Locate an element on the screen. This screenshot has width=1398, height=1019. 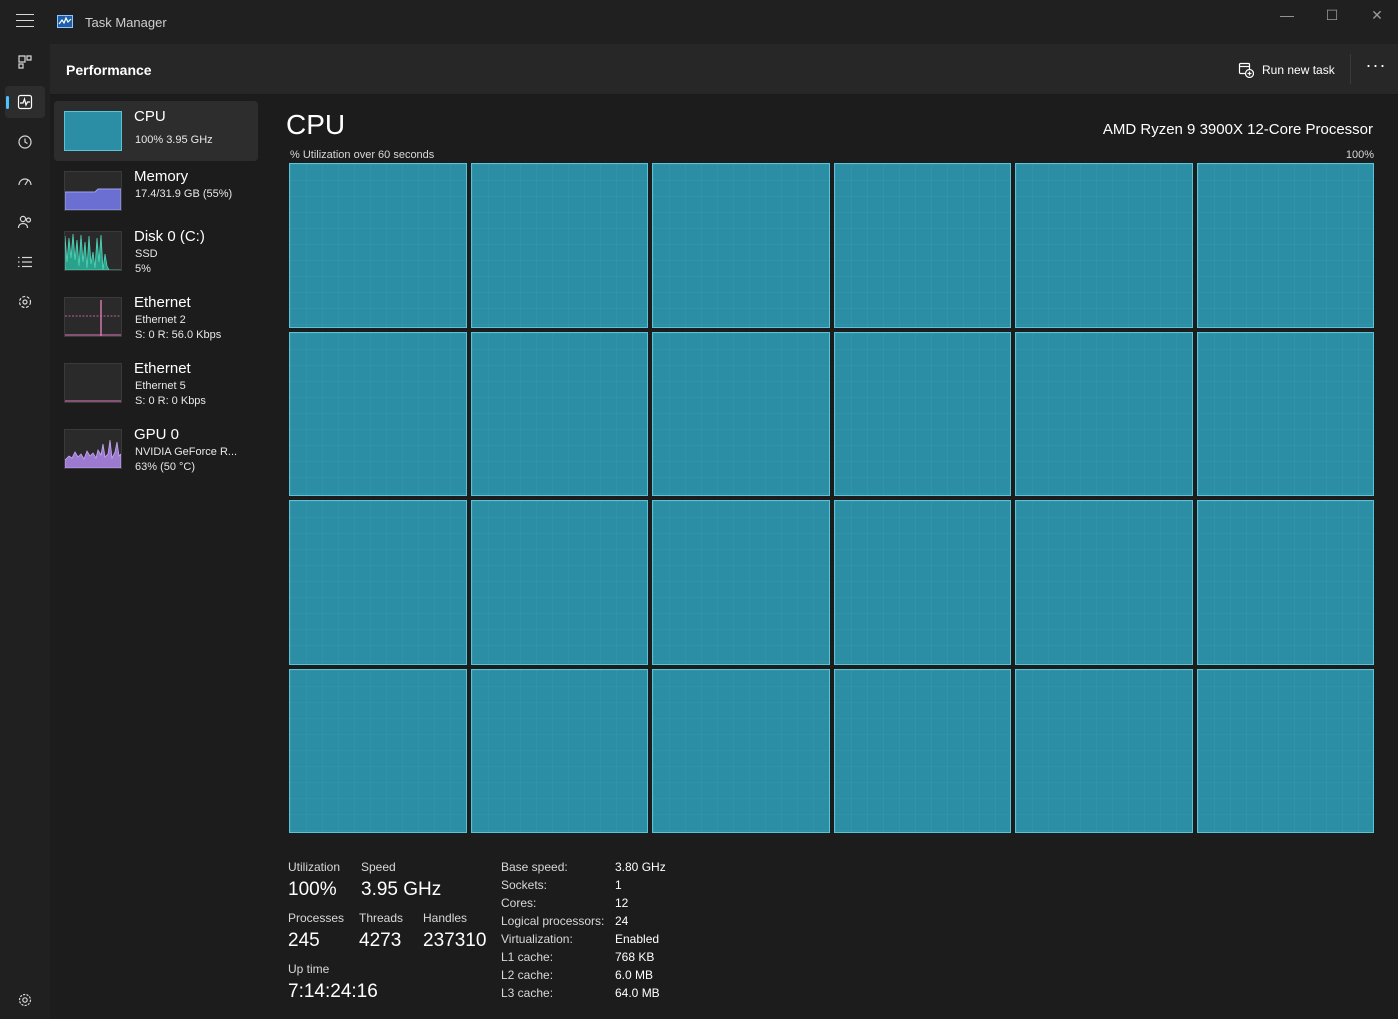
window-title: Task Manager is located at coordinates (126, 22).